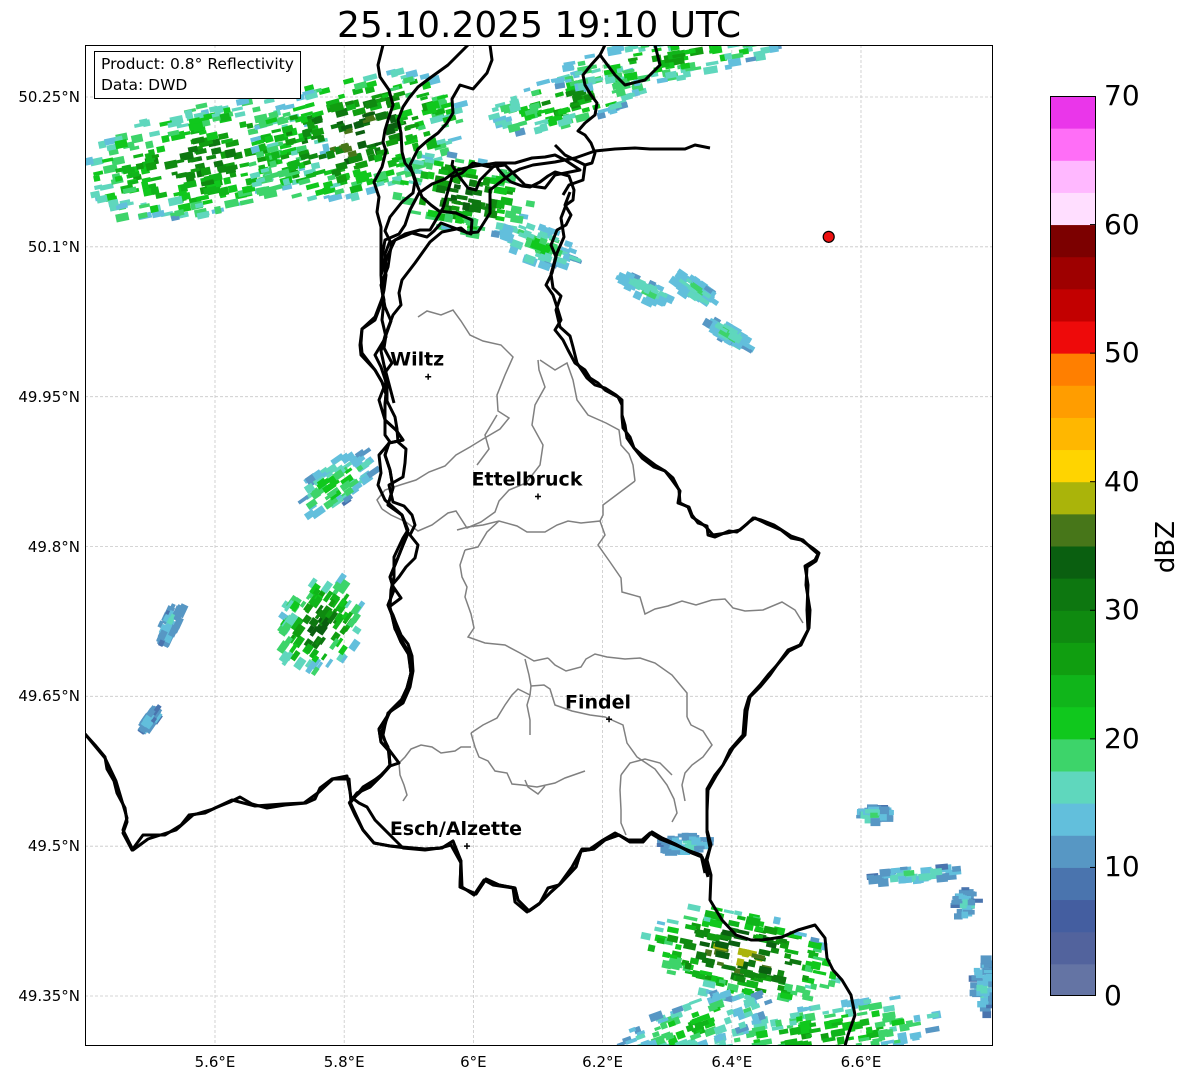 The height and width of the screenshot is (1081, 1184). What do you see at coordinates (732, 1062) in the screenshot?
I see `longitude-tick-label: 6.4°E` at bounding box center [732, 1062].